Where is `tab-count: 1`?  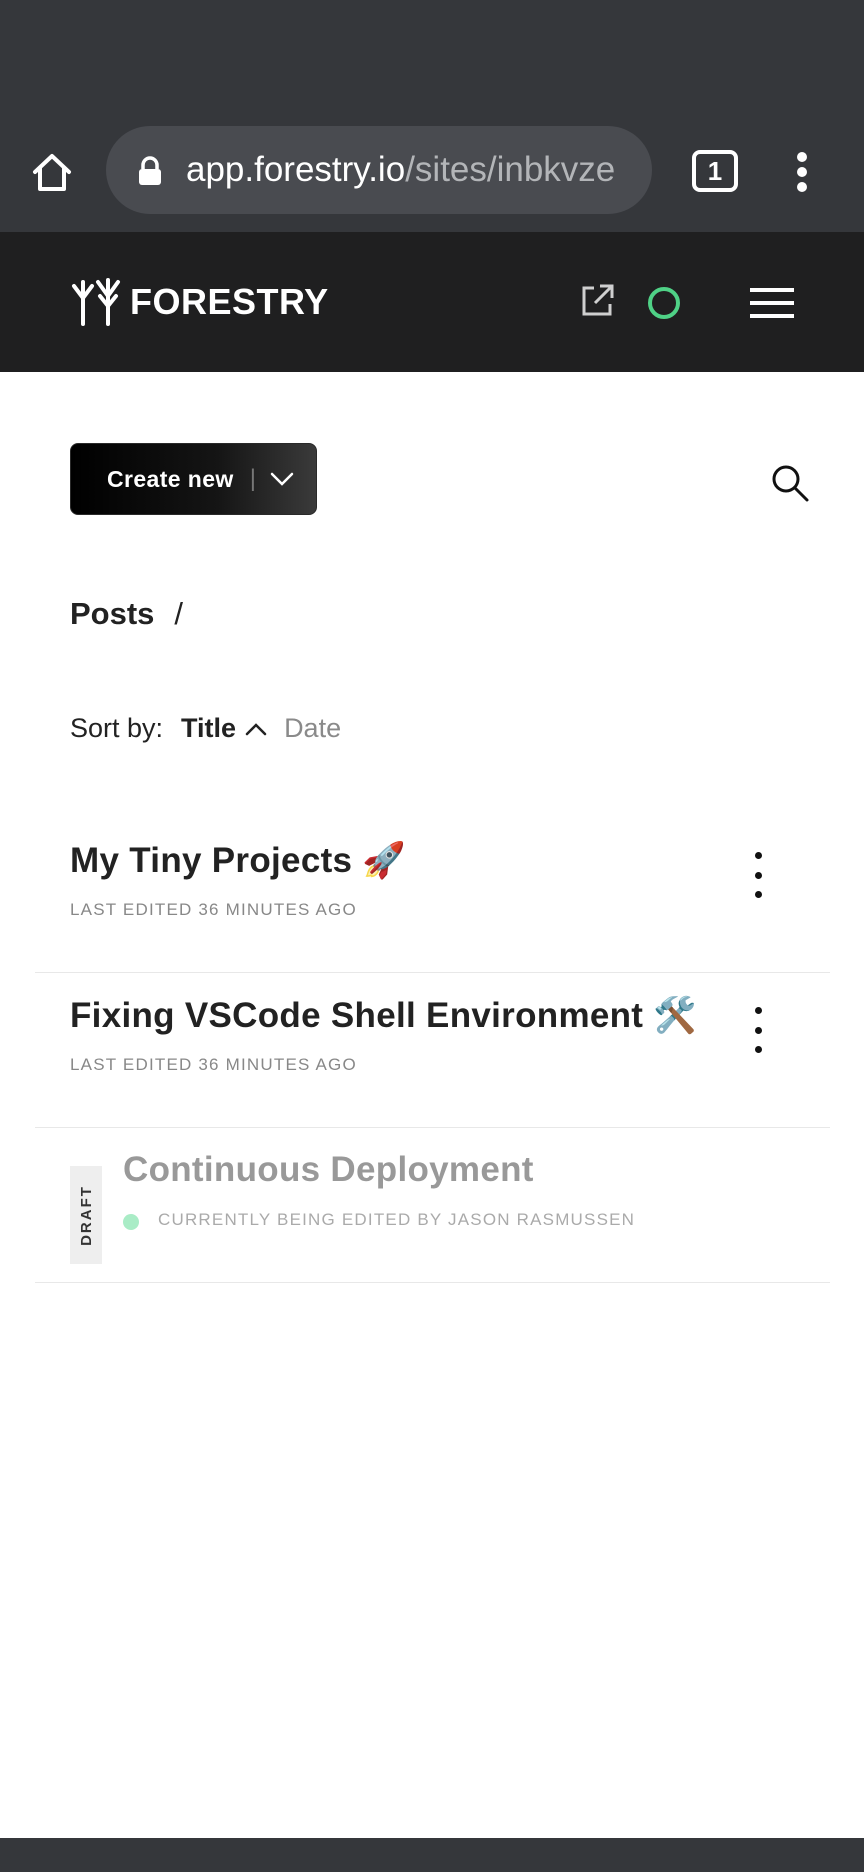
tab-count: 1 is located at coordinates (715, 170).